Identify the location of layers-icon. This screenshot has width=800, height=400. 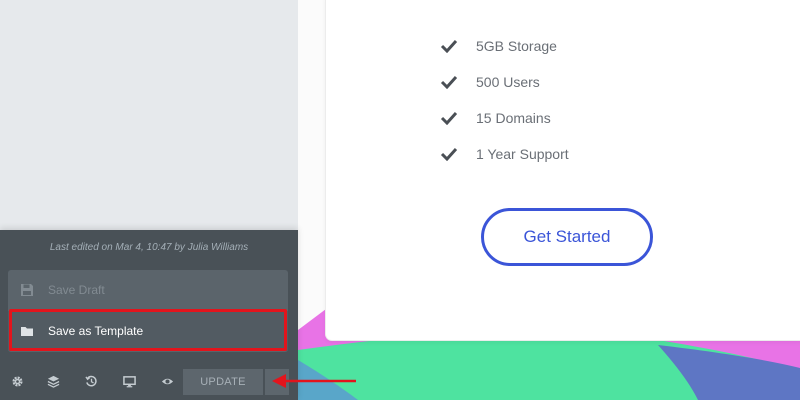
(53, 381).